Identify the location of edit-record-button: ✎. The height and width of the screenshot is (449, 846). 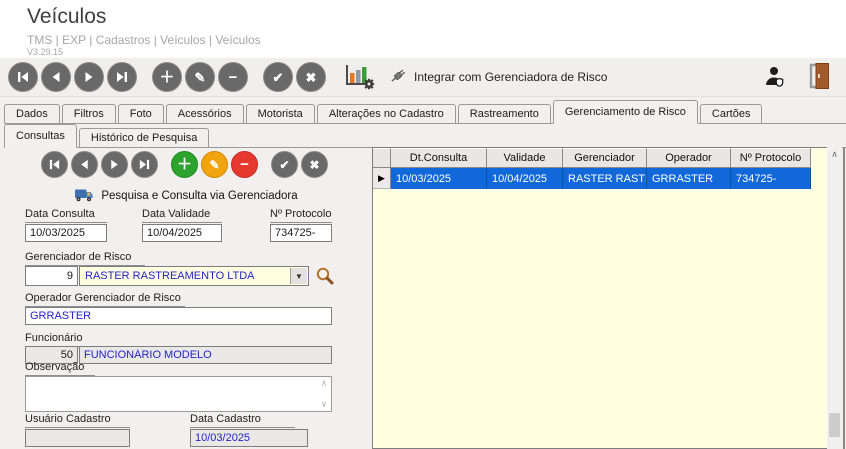
(200, 77).